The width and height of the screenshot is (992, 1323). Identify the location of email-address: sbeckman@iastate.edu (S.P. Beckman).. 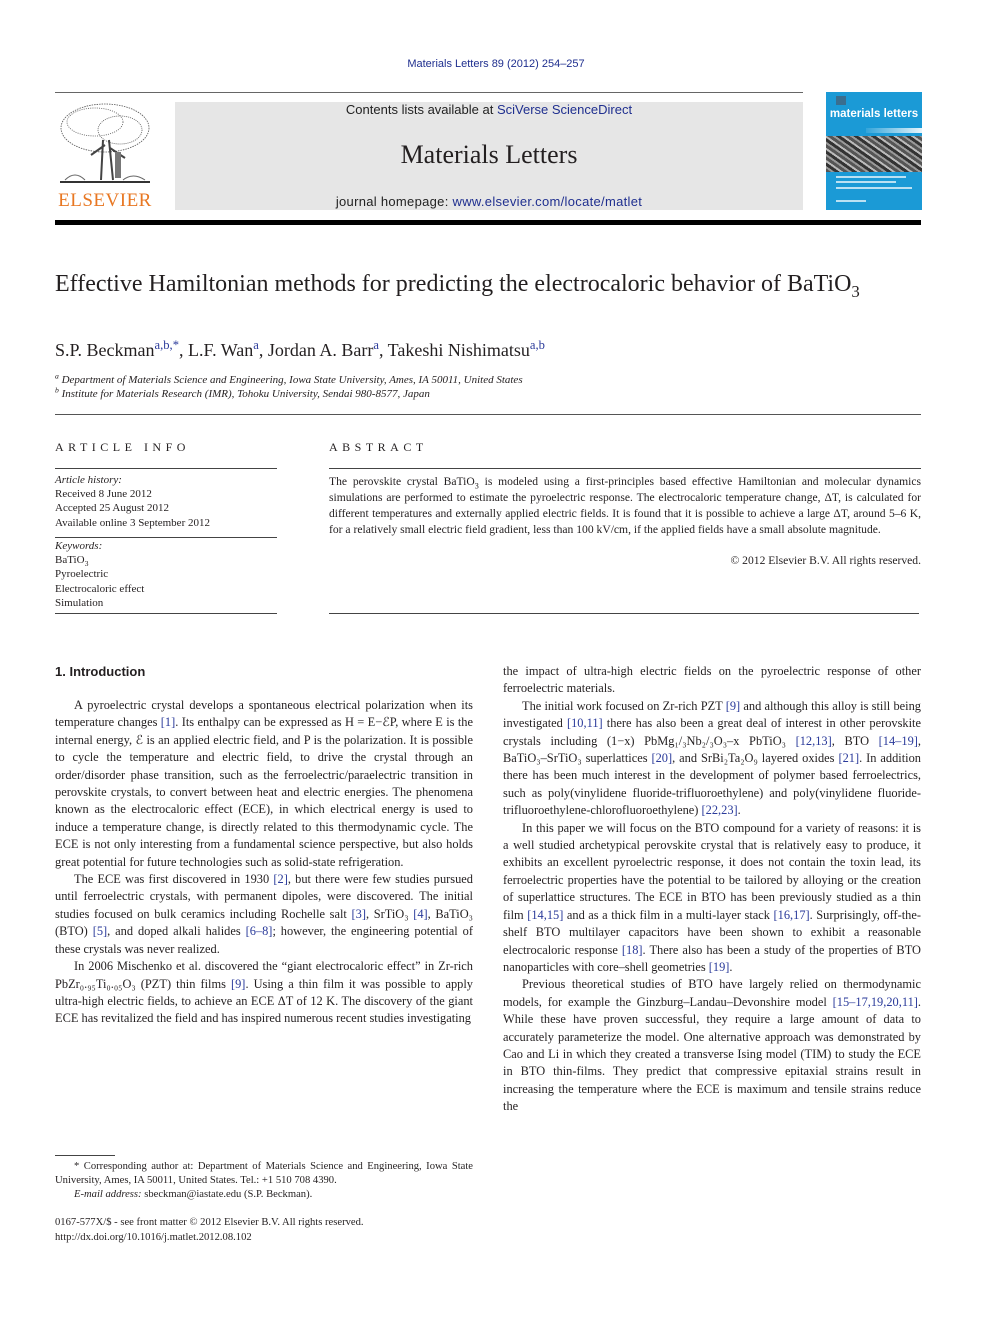
(227, 1194).